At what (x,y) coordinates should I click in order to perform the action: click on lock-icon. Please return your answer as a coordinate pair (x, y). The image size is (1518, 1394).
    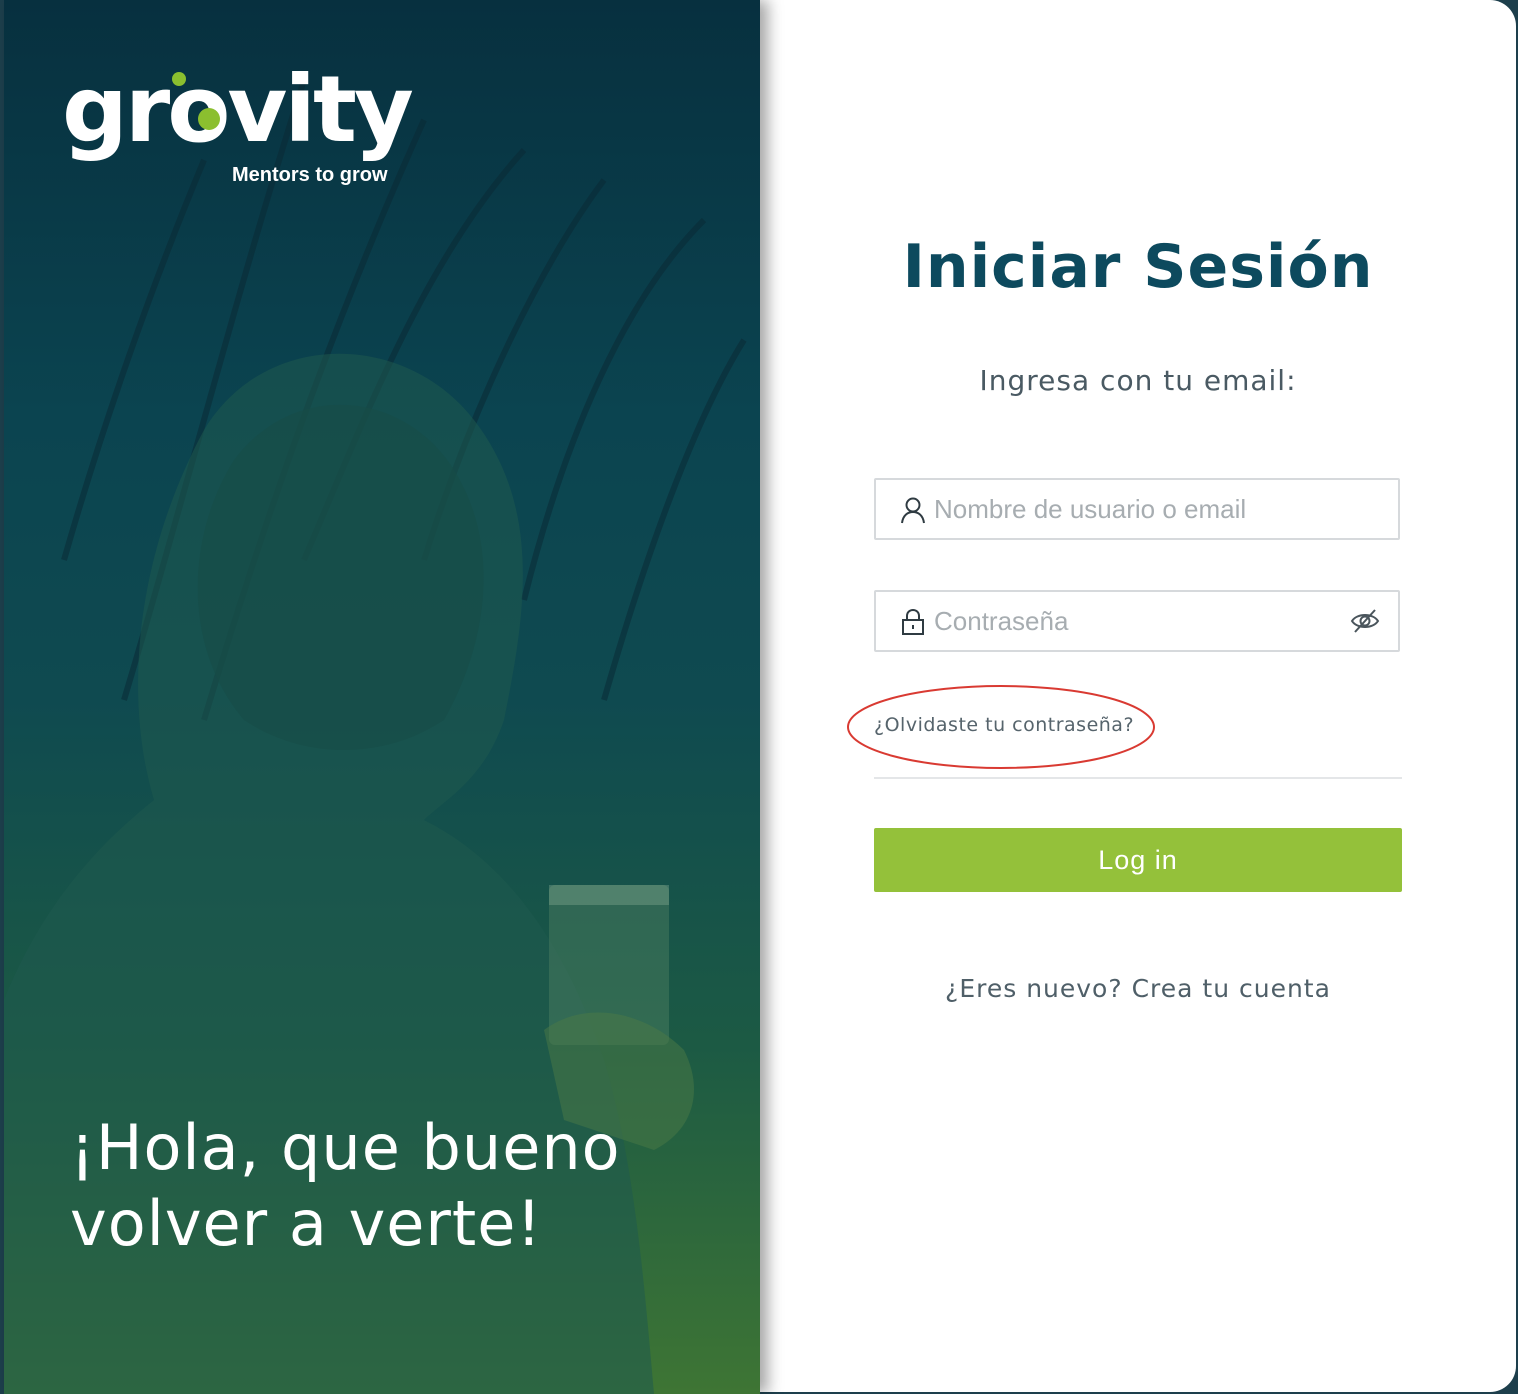
    Looking at the image, I should click on (913, 621).